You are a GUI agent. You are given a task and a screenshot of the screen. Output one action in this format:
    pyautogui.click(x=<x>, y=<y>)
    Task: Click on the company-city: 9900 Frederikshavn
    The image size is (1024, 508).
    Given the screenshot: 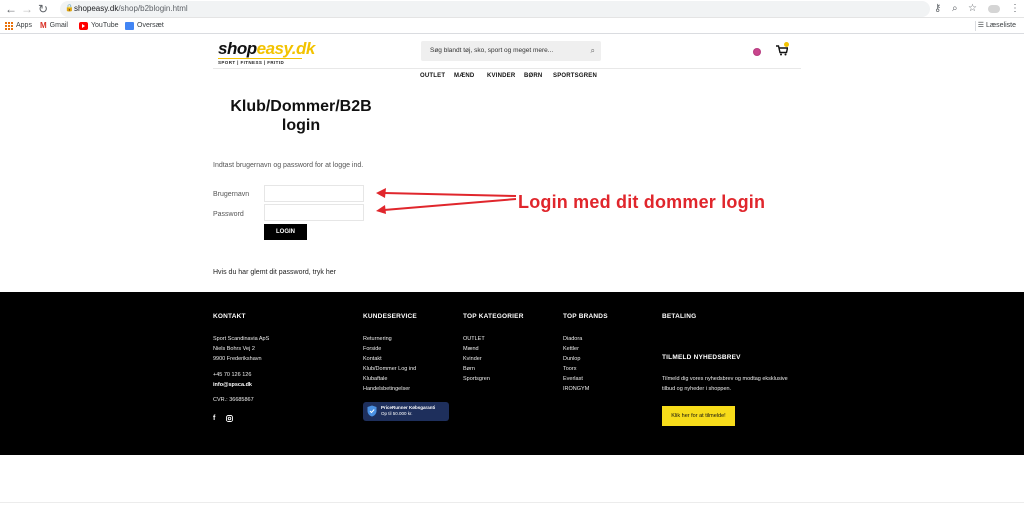 What is the action you would take?
    pyautogui.click(x=237, y=359)
    